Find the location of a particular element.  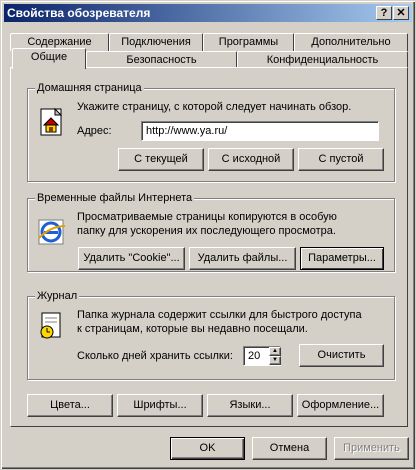

close-button: ✕ is located at coordinates (401, 13).